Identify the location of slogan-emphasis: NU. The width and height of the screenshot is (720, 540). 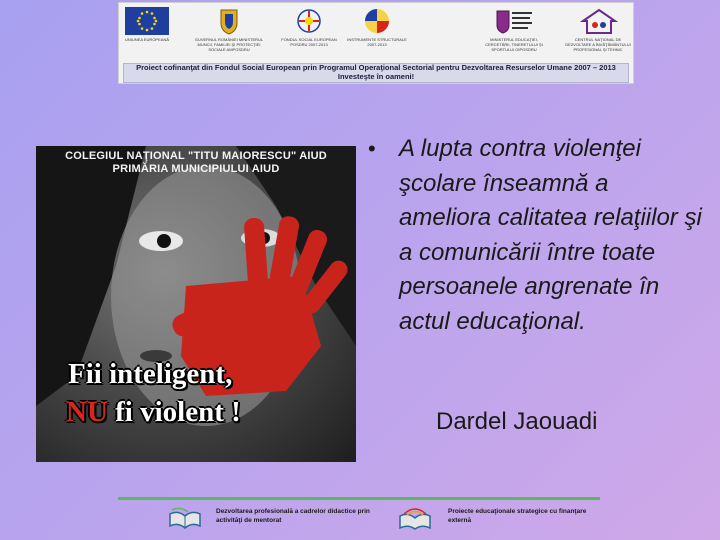
(87, 412).